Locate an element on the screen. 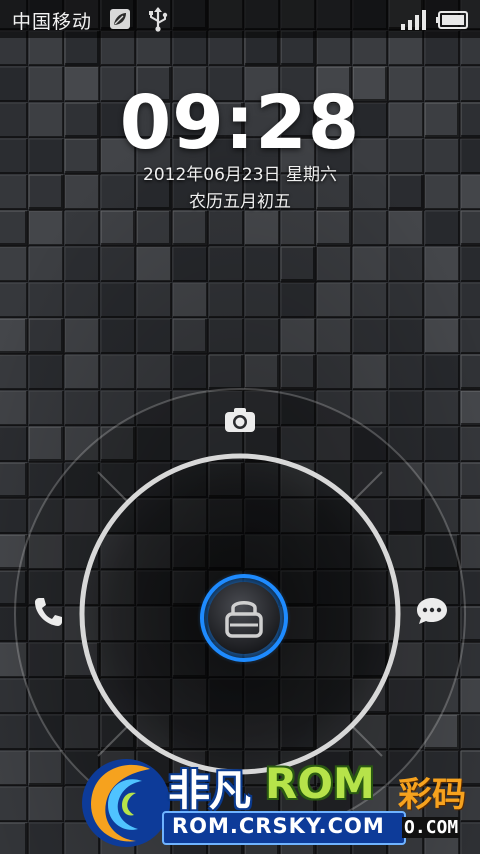  phone-icon is located at coordinates (48, 612).